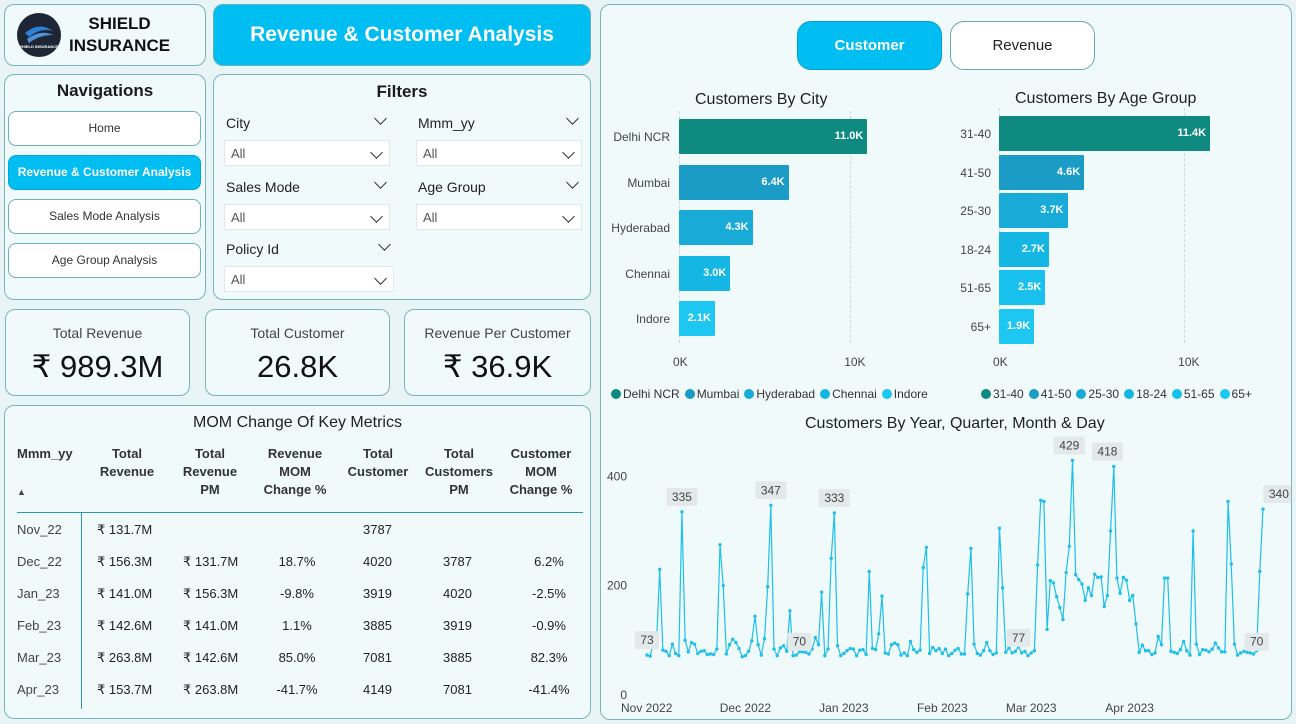 Image resolution: width=1296 pixels, height=724 pixels. Describe the element at coordinates (1193, 394) in the screenshot. I see `legend-item: 51-65` at that location.